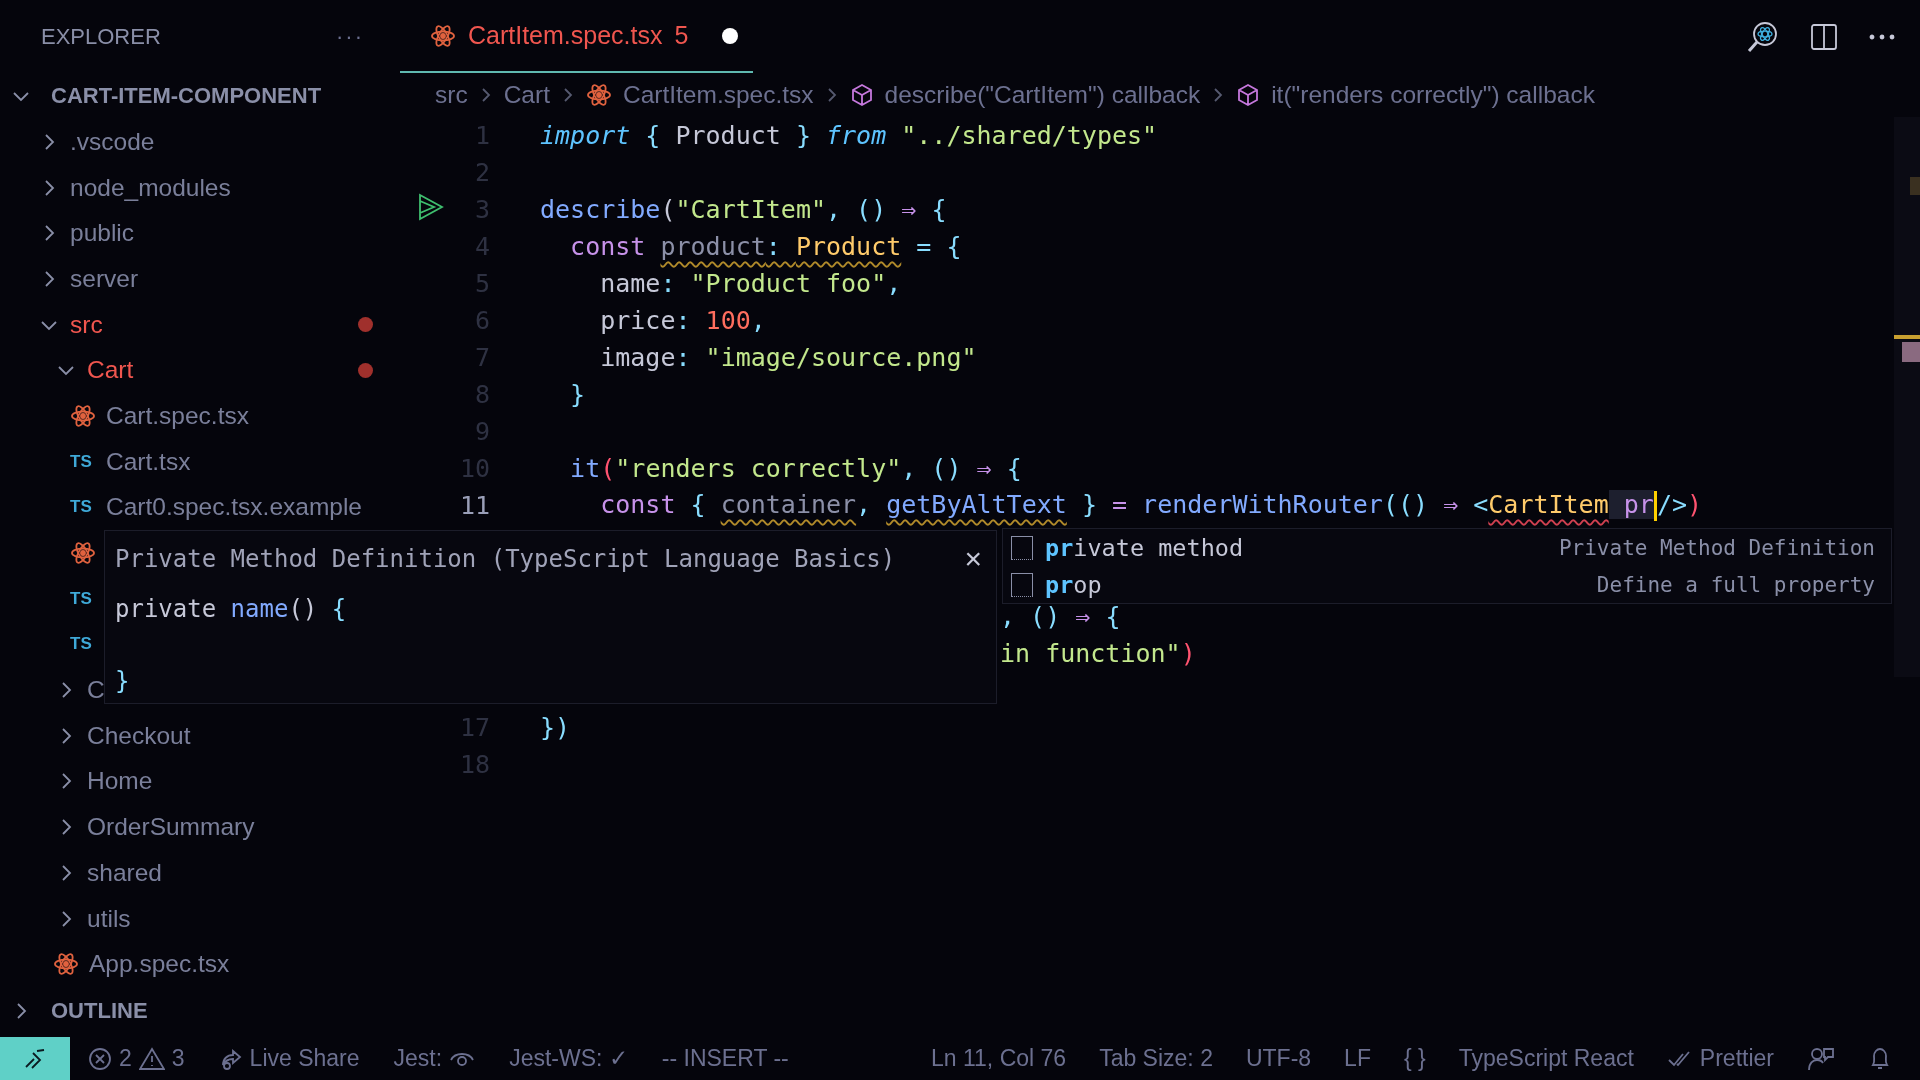 Image resolution: width=1920 pixels, height=1080 pixels. Describe the element at coordinates (1447, 547) in the screenshot. I see `suggestion-item: private method Private Method Definition` at that location.